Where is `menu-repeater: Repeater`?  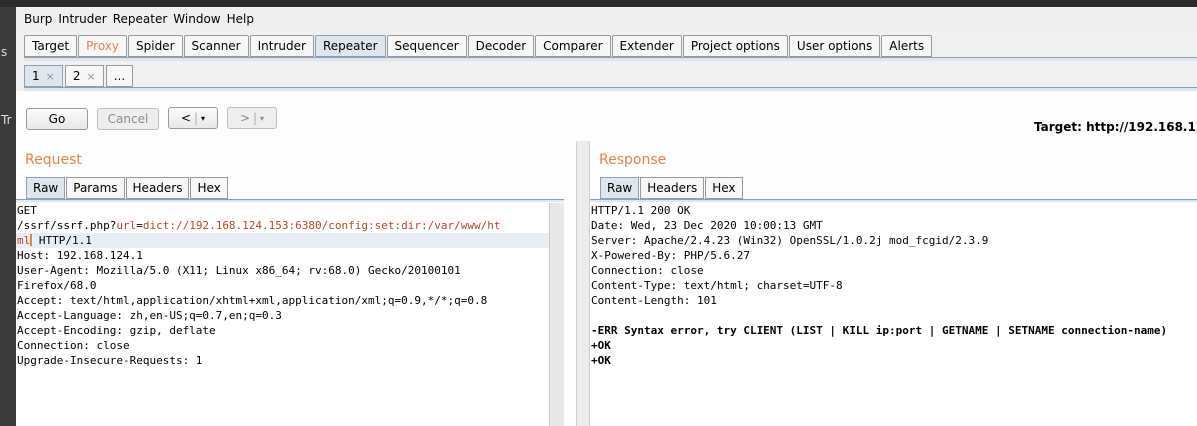 menu-repeater: Repeater is located at coordinates (140, 19).